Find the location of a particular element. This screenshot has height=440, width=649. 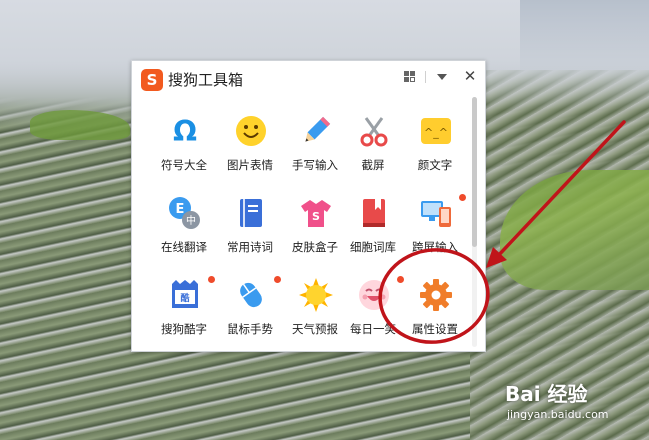

tool-tshirt: S 皮肤盒子 is located at coordinates (315, 229).